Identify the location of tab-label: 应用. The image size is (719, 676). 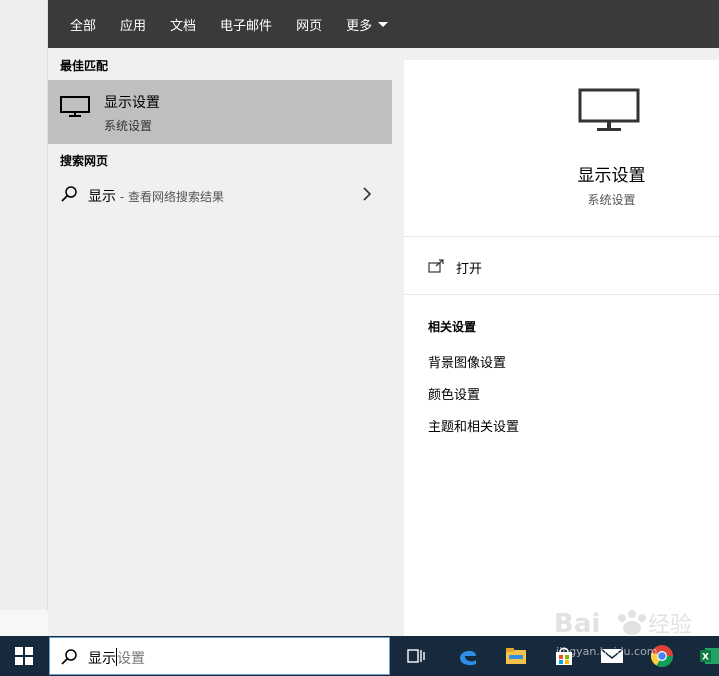
(133, 26).